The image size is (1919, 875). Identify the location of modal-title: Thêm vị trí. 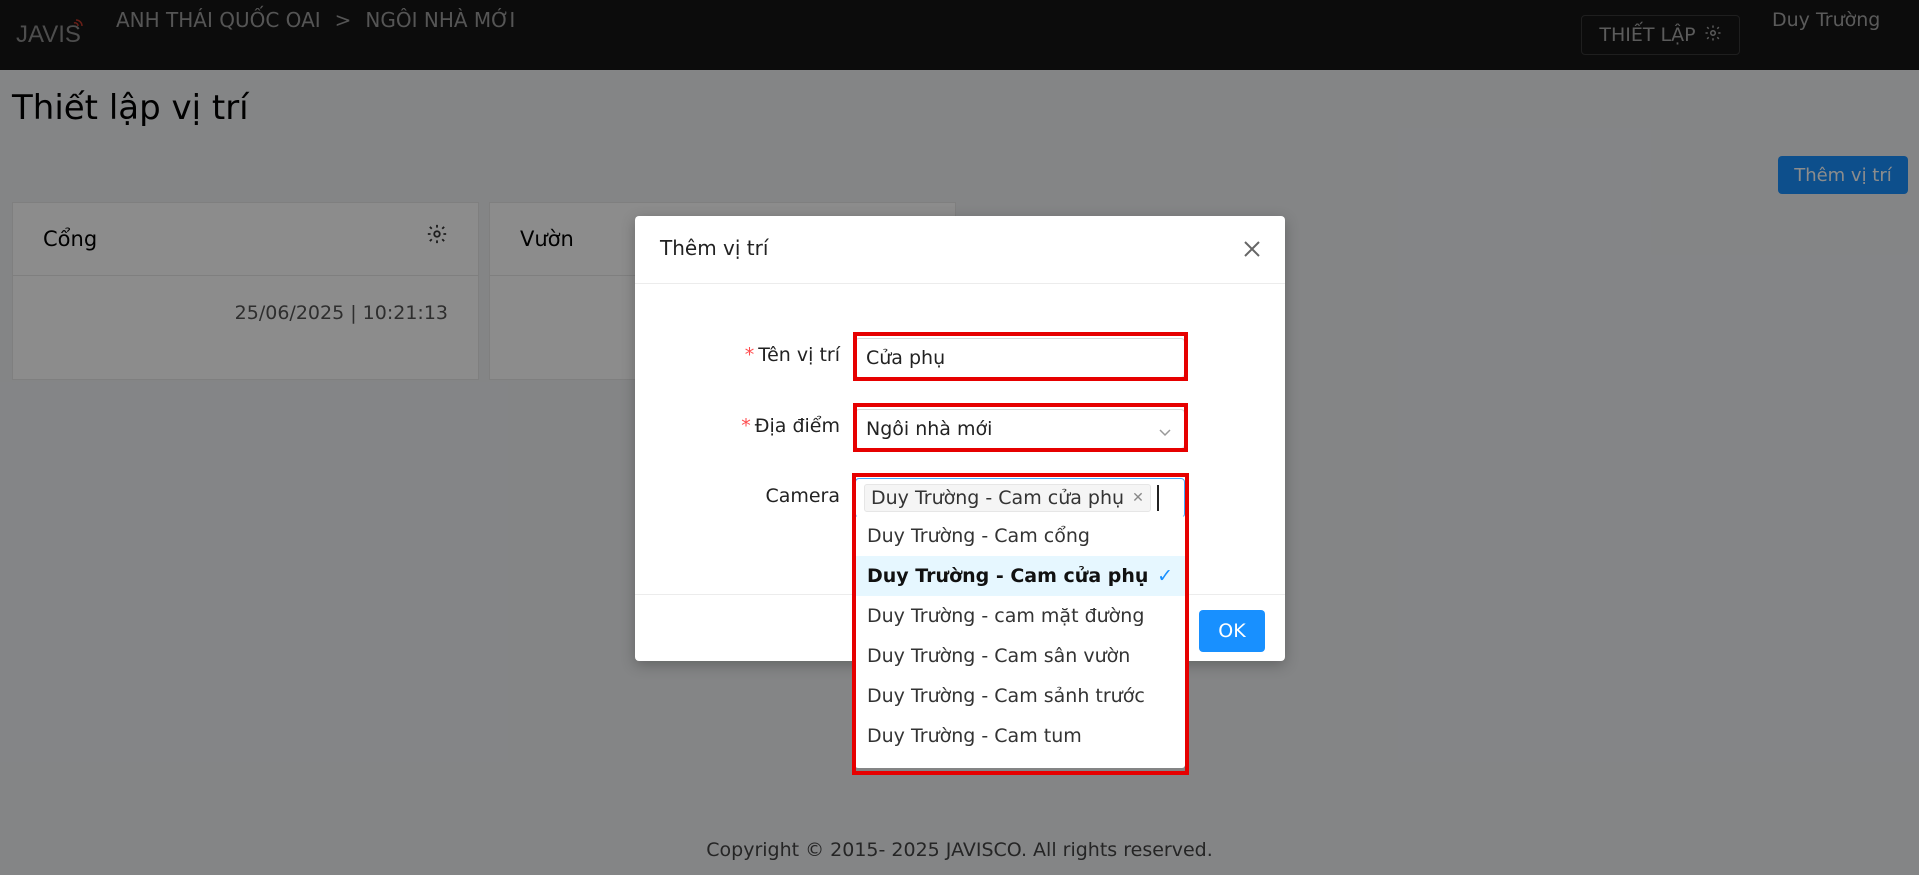
(714, 248).